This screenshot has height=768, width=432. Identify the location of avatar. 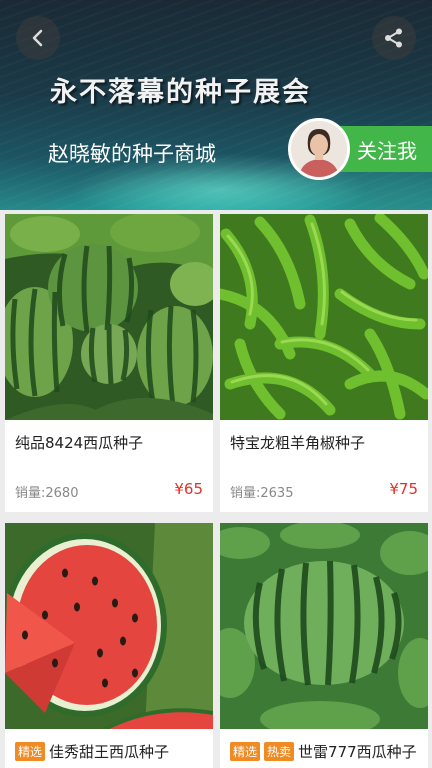
(319, 149).